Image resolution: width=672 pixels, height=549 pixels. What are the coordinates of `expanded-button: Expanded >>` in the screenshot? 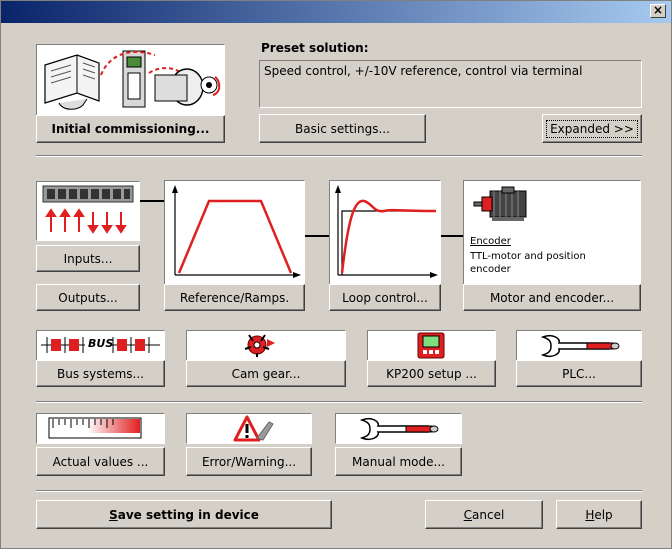 It's located at (592, 128).